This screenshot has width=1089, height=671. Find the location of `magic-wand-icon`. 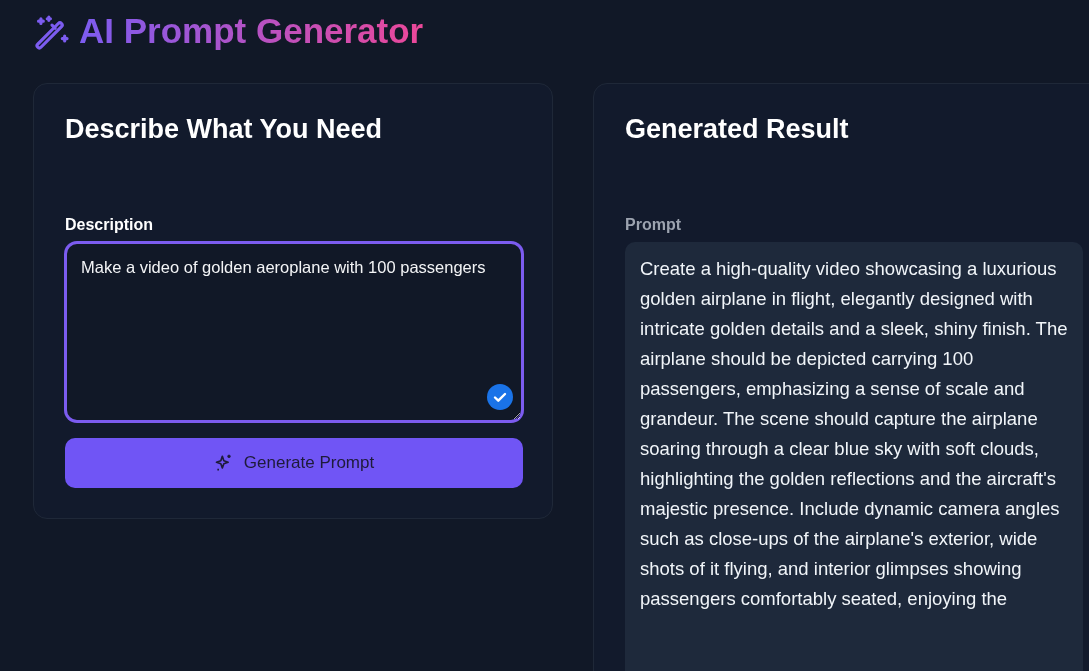

magic-wand-icon is located at coordinates (52, 33).